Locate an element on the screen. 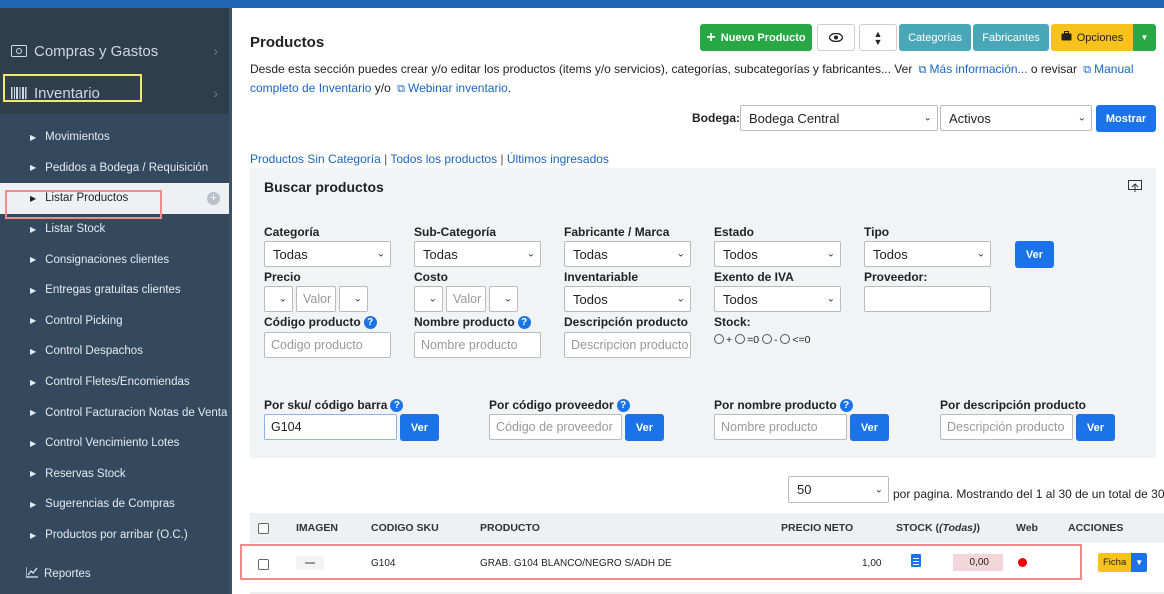 This screenshot has width=1164, height=594. ultimos-ingresados-link: Últimos ingresados is located at coordinates (558, 159).